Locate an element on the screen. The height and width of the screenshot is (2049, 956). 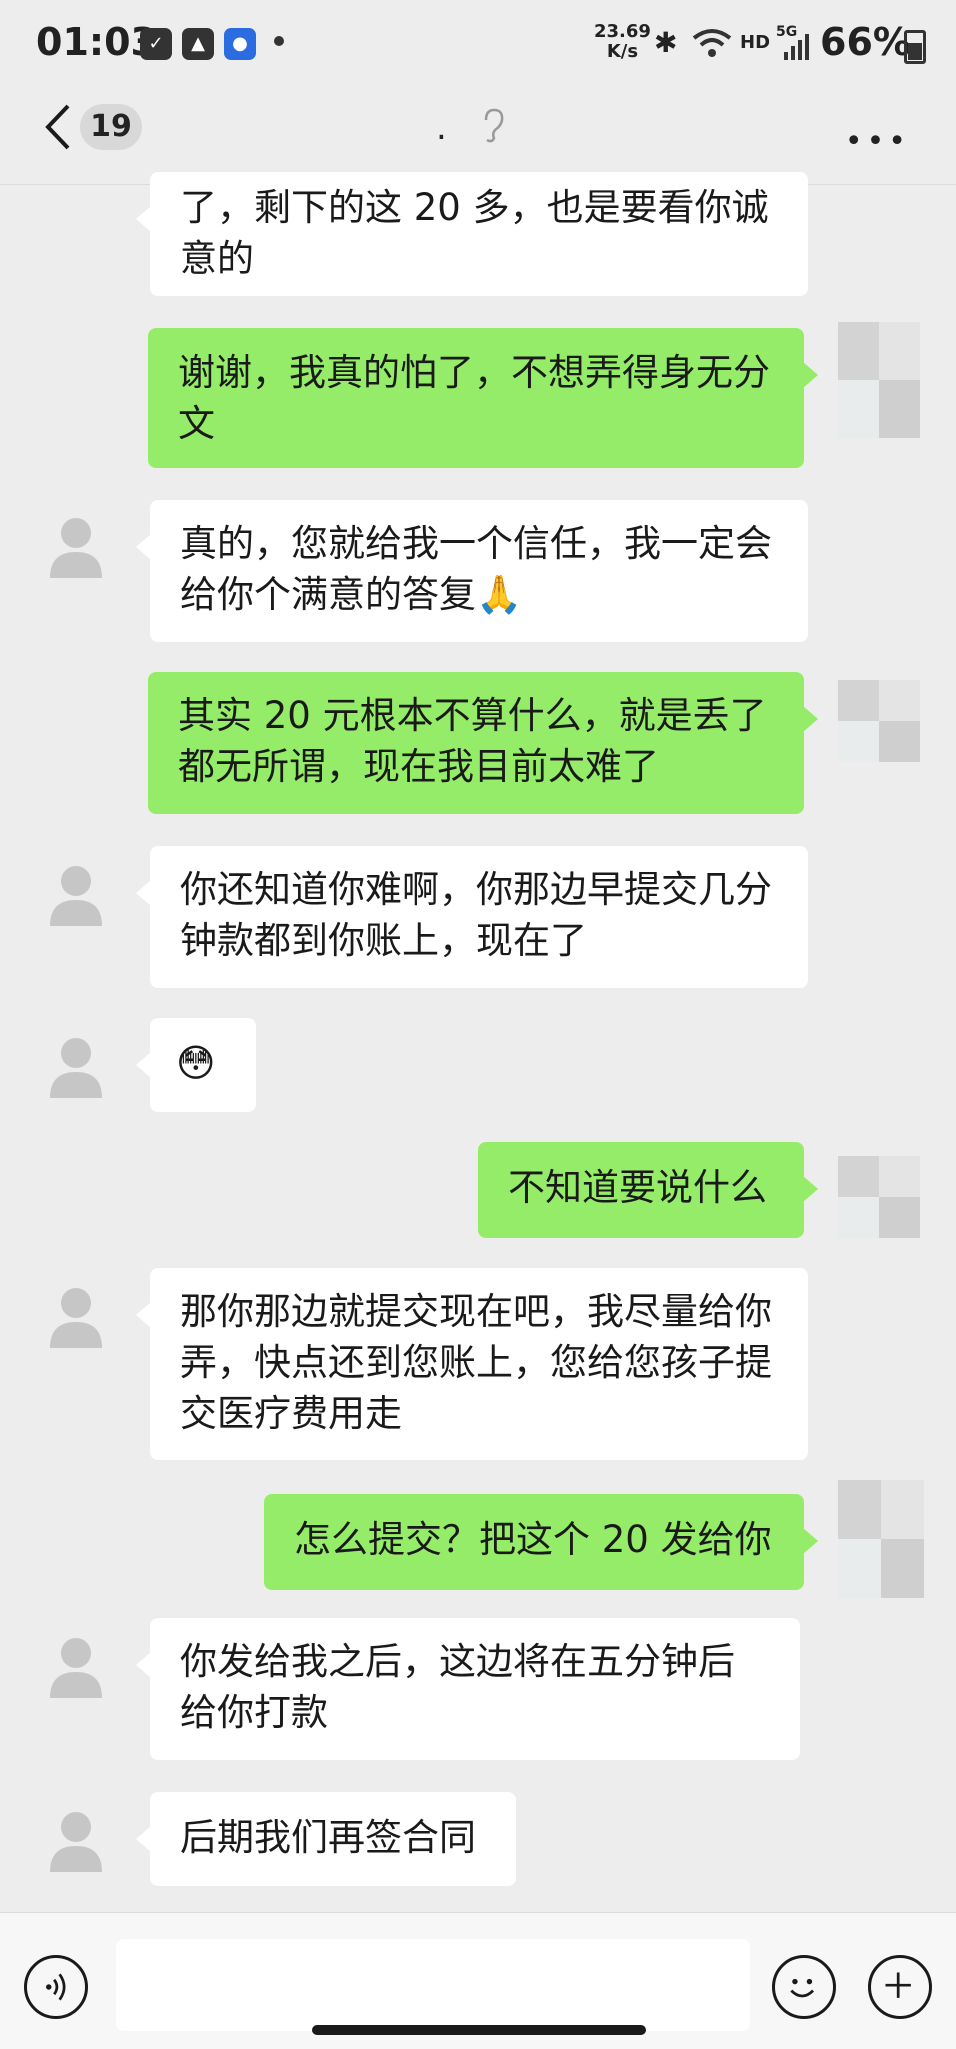
plus-icon is located at coordinates (900, 1987).